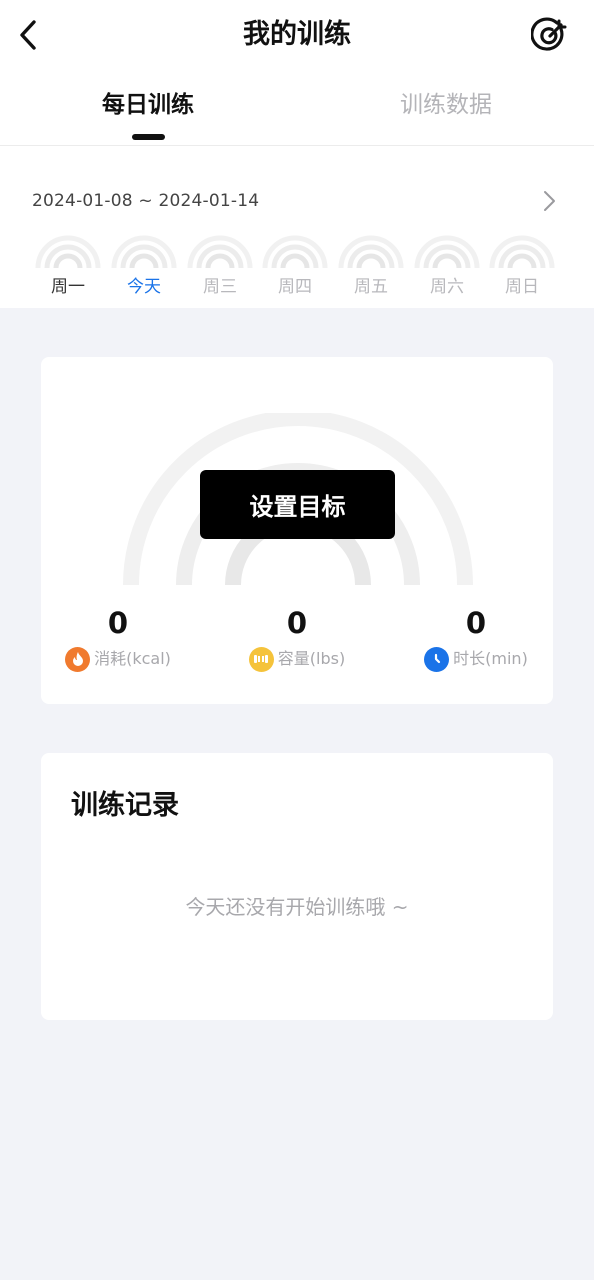  I want to click on day-item-sat: 周六, so click(447, 267).